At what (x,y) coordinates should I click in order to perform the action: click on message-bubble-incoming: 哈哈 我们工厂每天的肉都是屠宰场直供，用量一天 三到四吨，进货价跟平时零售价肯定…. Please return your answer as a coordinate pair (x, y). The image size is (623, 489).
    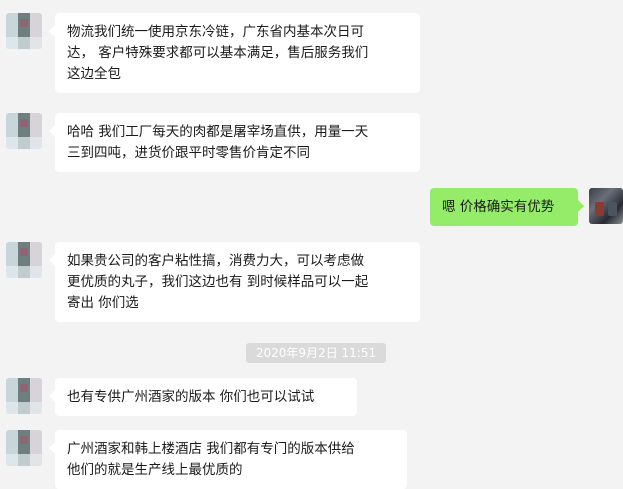
    Looking at the image, I should click on (234, 142).